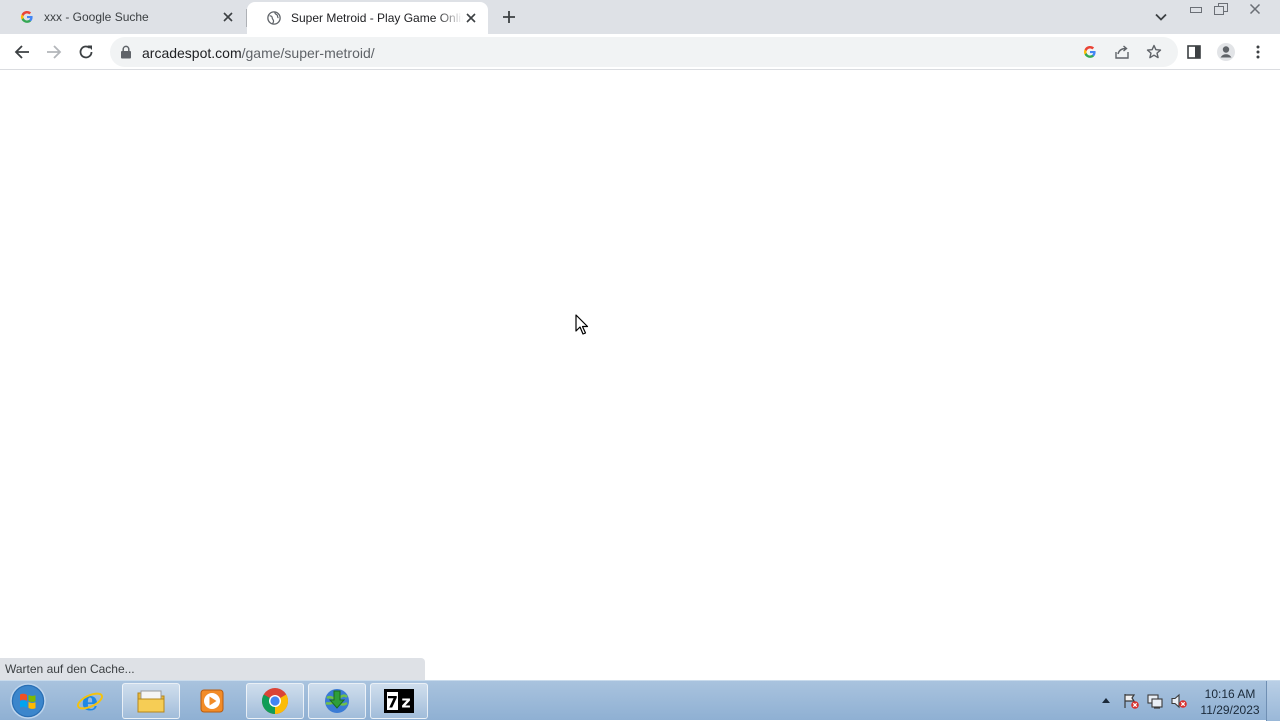 The image size is (1280, 721). I want to click on arrow-right-icon, so click(54, 52).